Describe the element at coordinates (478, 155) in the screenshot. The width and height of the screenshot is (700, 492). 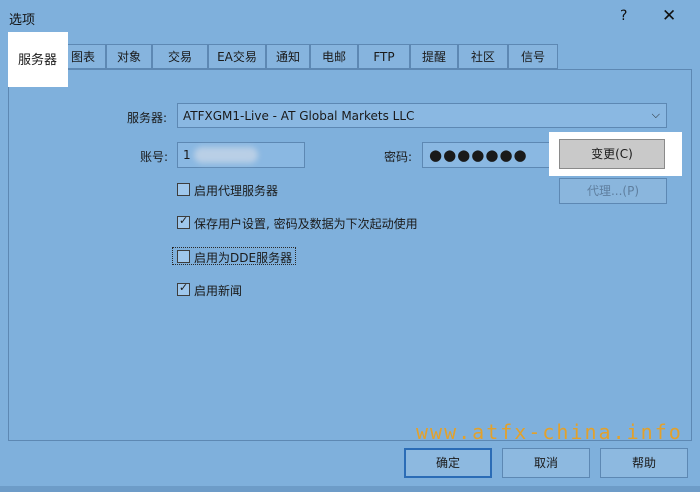
I see `password-value: ●●●●●●●` at that location.